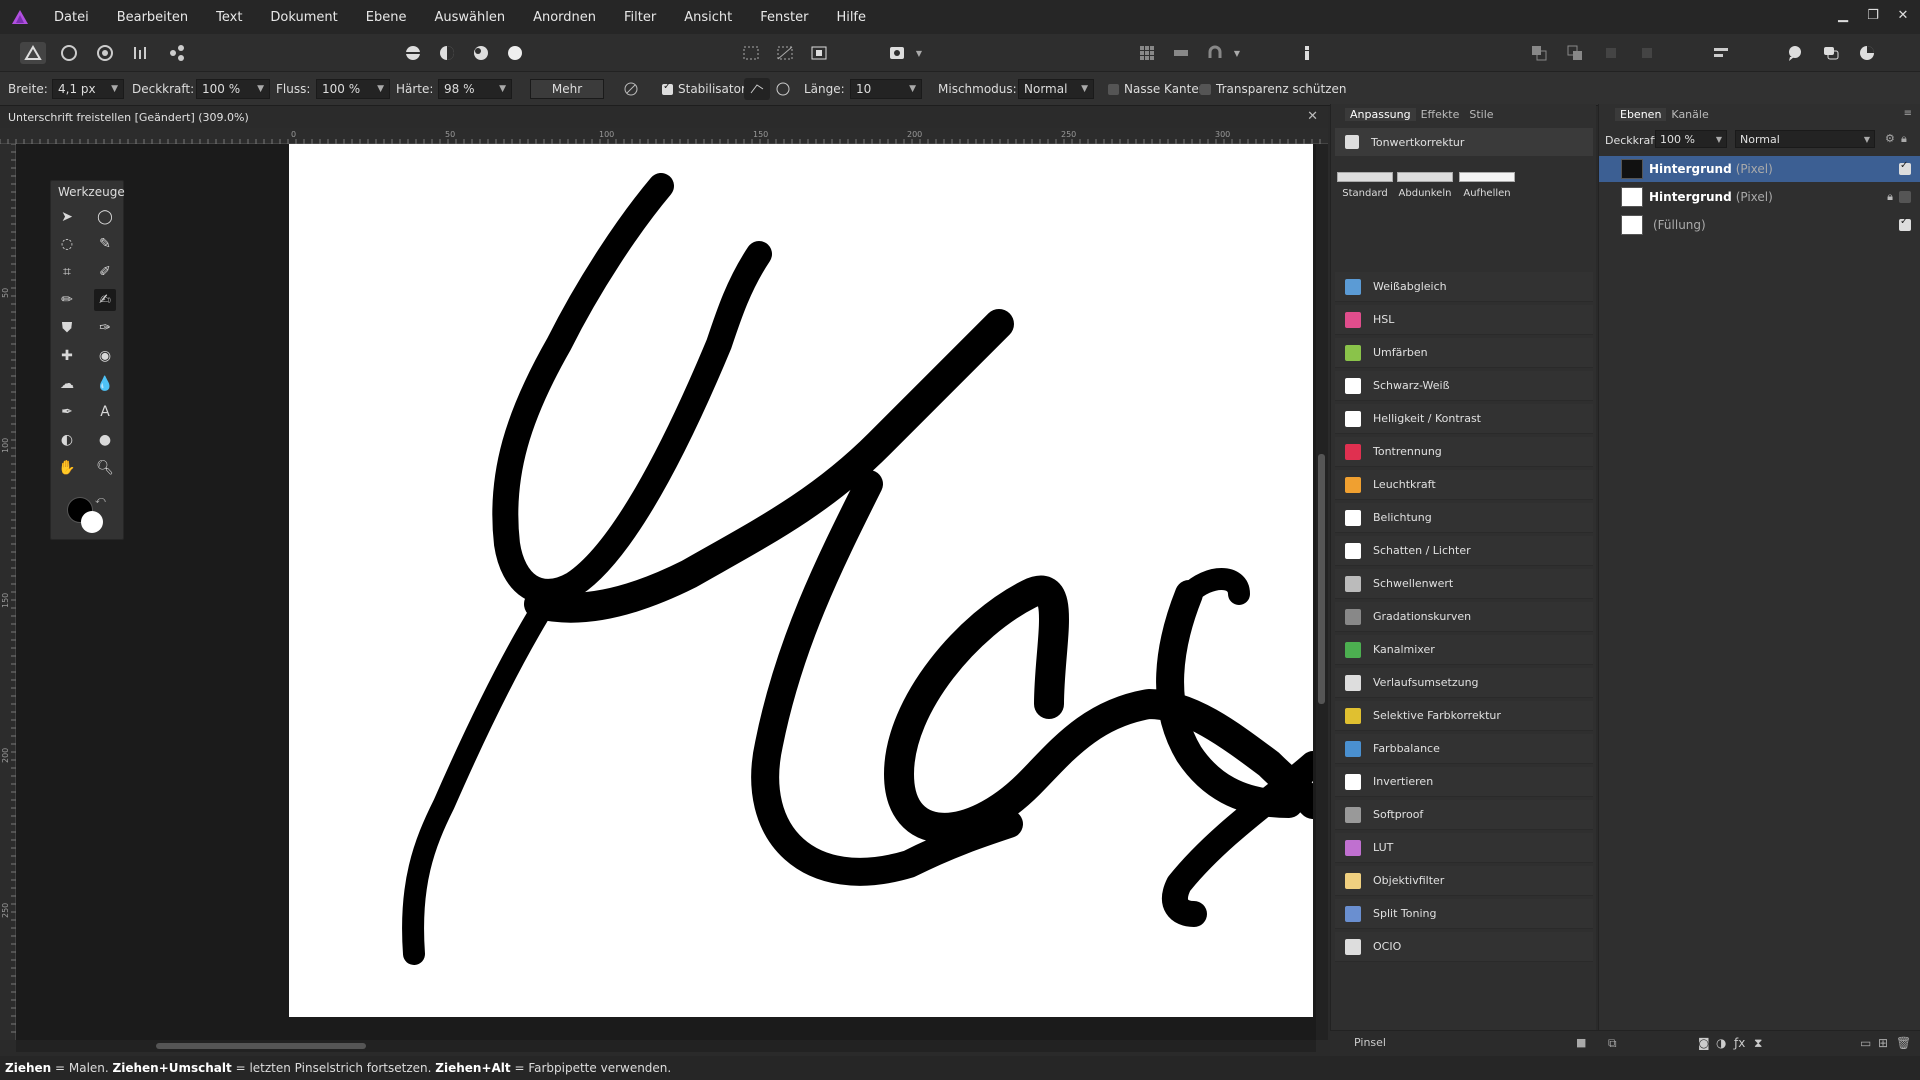 The height and width of the screenshot is (1080, 1920). What do you see at coordinates (105, 328) in the screenshot?
I see `smudge-tool-icon: ✑` at bounding box center [105, 328].